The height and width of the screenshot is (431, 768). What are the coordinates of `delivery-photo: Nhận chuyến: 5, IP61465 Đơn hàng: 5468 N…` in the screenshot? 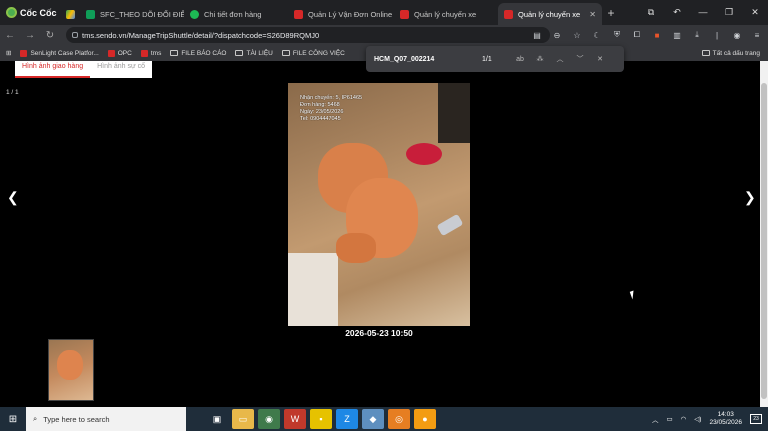 It's located at (379, 204).